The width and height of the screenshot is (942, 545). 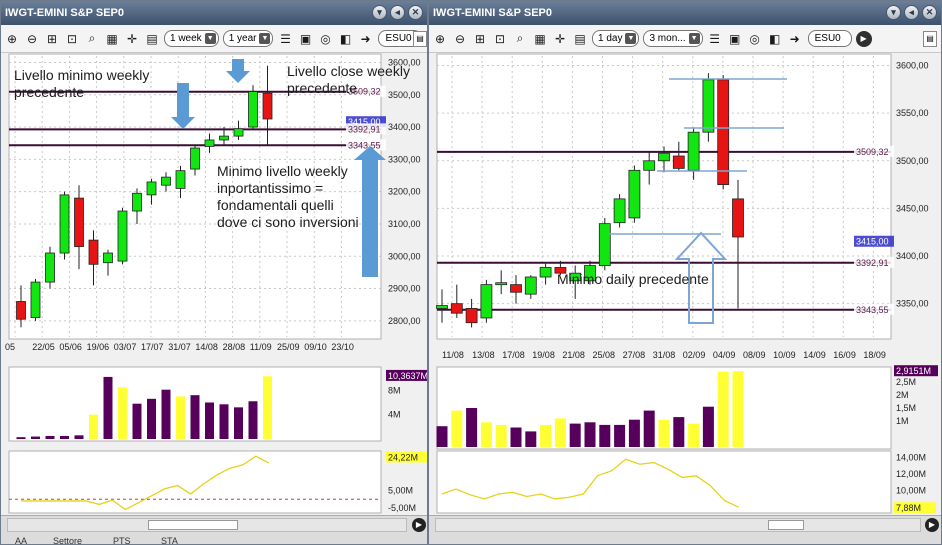 What do you see at coordinates (152, 347) in the screenshot?
I see `time-tick-label: 17/07` at bounding box center [152, 347].